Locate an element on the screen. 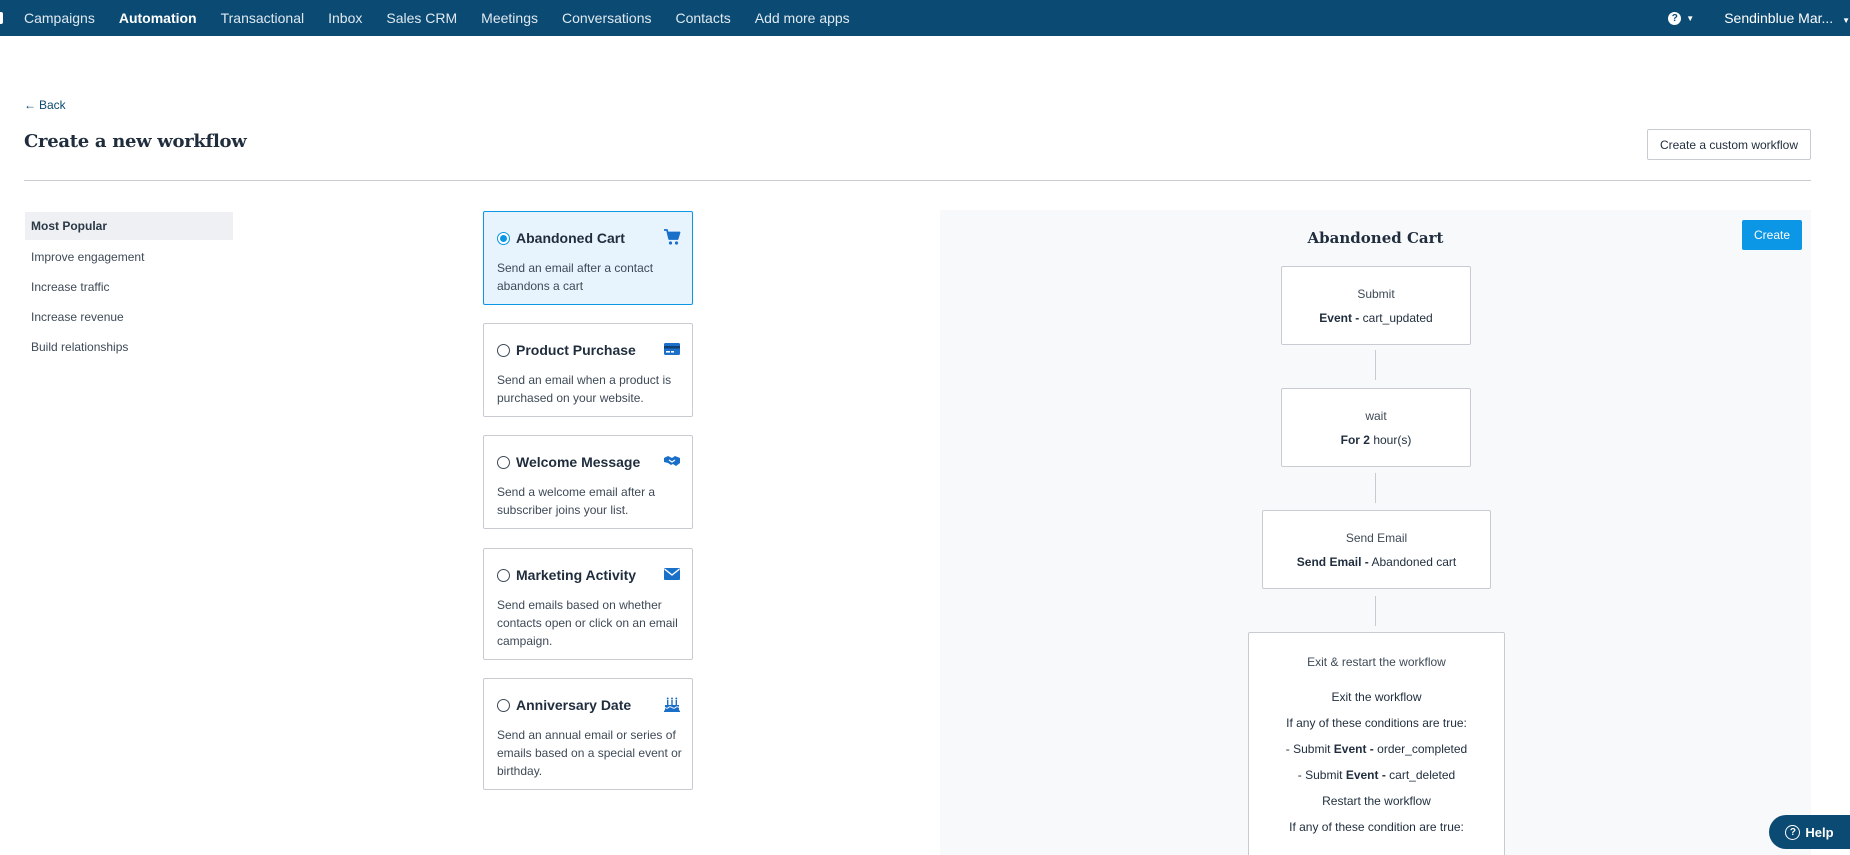  help-label: Help is located at coordinates (1819, 832).